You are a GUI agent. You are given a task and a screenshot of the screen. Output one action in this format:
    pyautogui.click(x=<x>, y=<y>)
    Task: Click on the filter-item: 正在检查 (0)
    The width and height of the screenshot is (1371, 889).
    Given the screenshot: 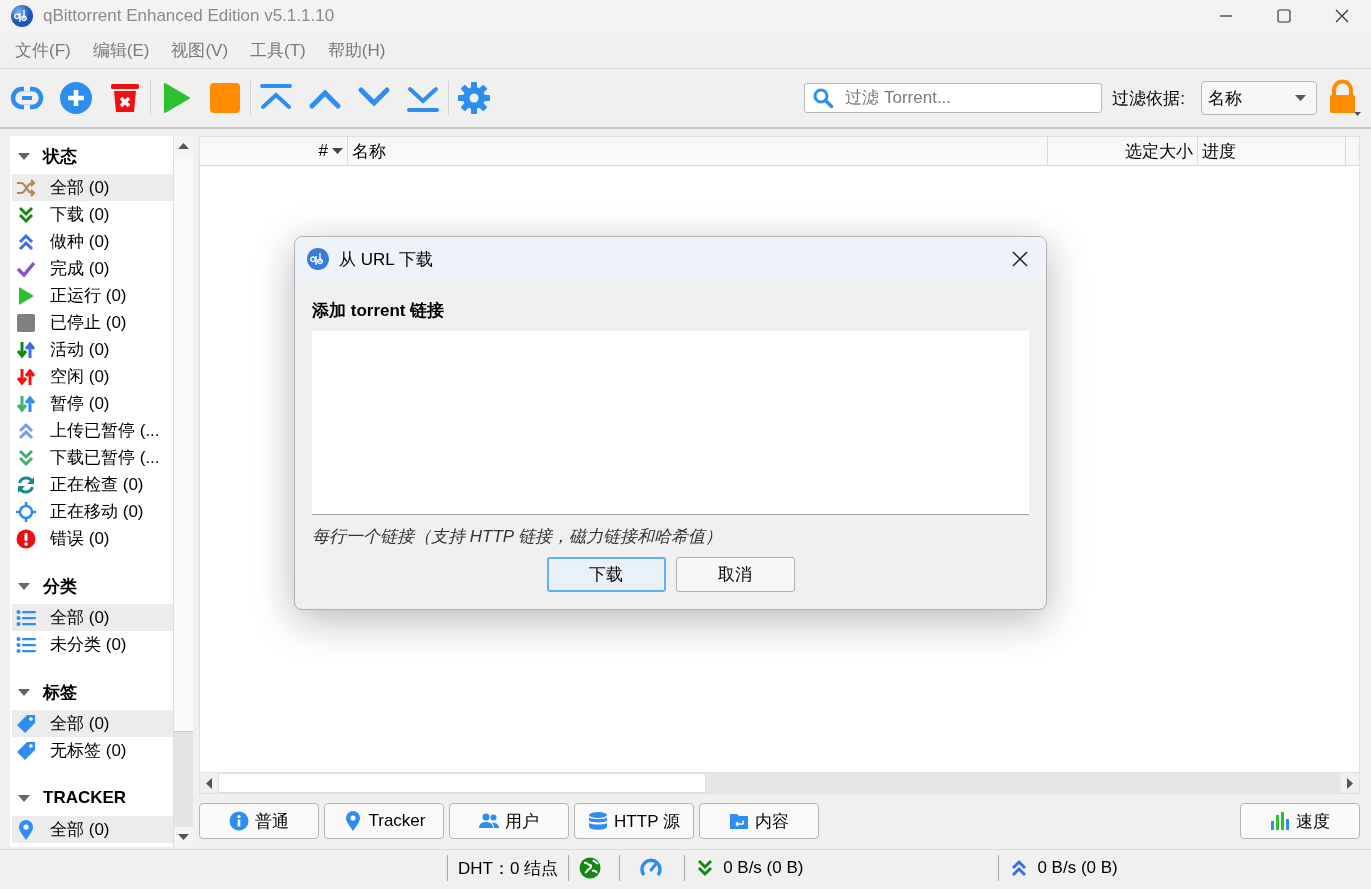 What is the action you would take?
    pyautogui.click(x=93, y=484)
    